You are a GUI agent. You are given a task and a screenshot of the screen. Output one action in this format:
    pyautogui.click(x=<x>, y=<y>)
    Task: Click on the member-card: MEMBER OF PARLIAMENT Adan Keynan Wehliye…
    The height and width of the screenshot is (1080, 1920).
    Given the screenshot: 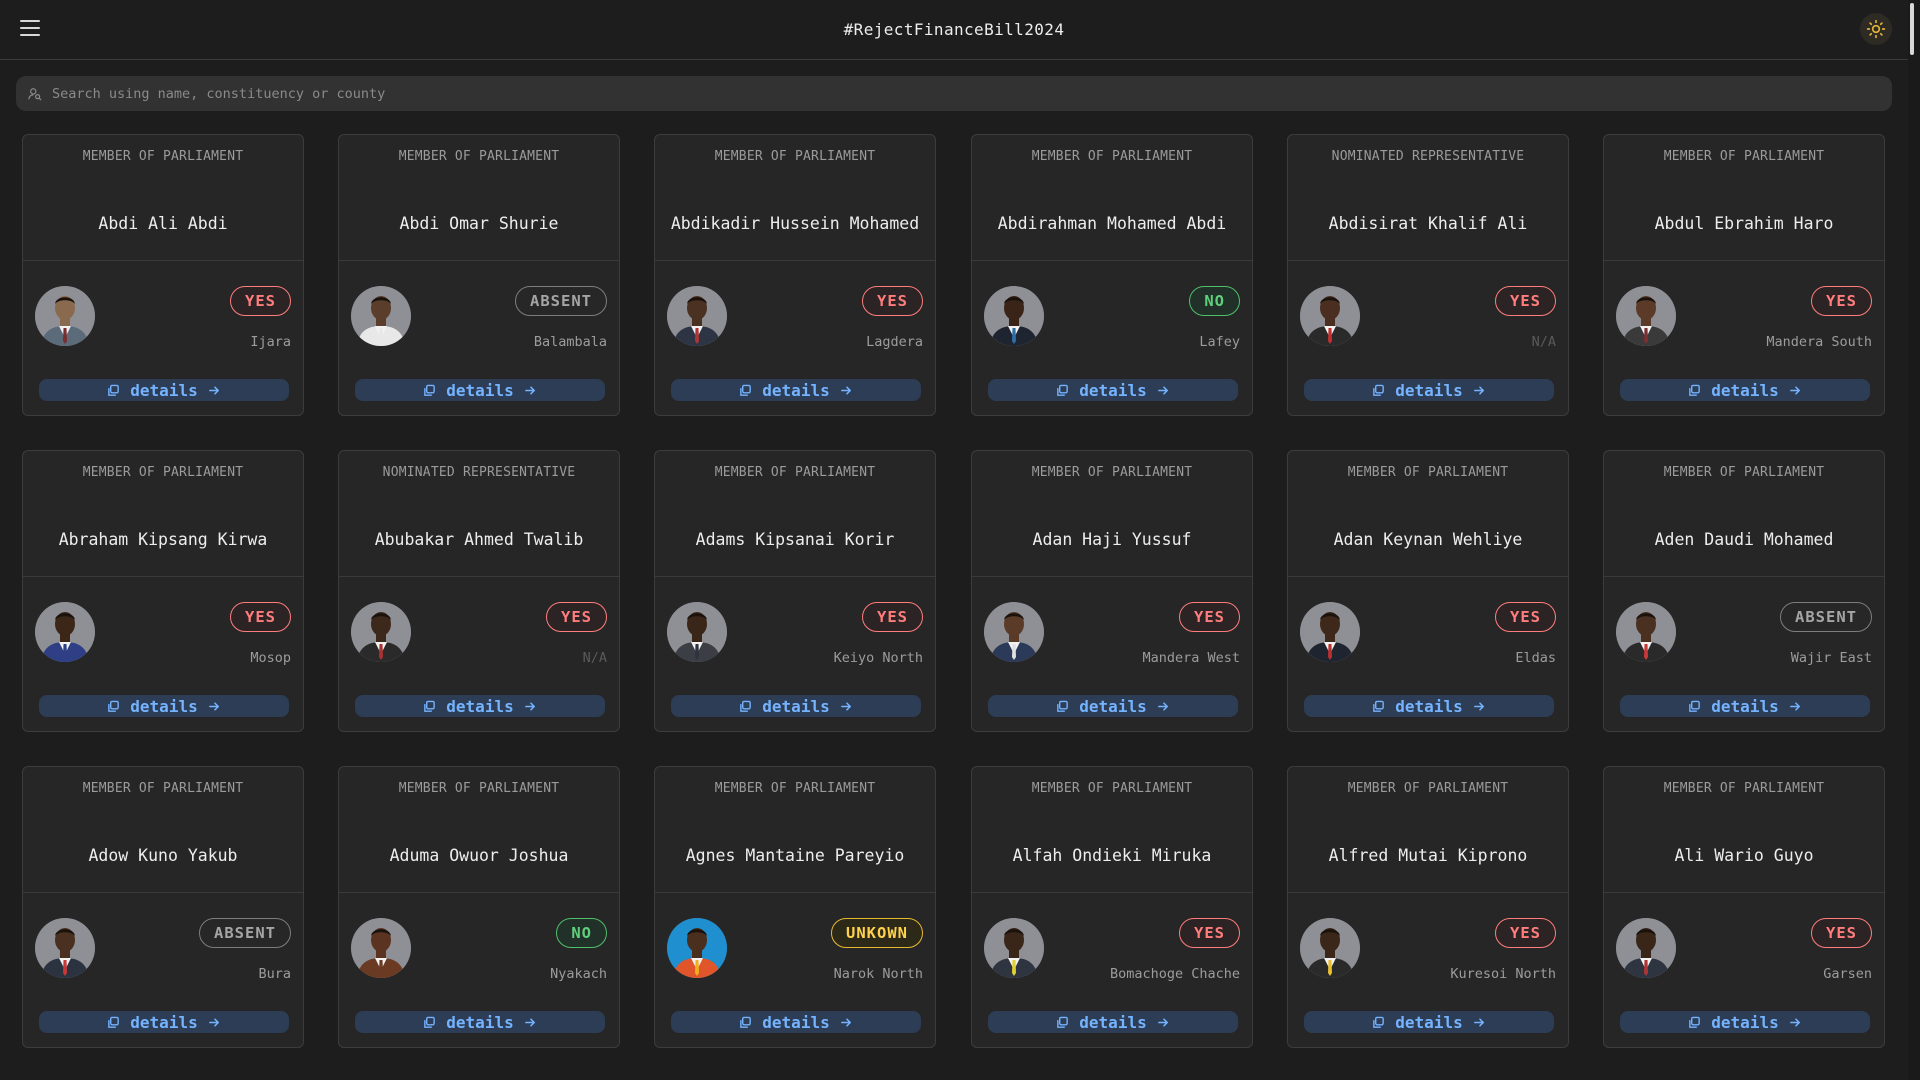 What is the action you would take?
    pyautogui.click(x=1428, y=591)
    